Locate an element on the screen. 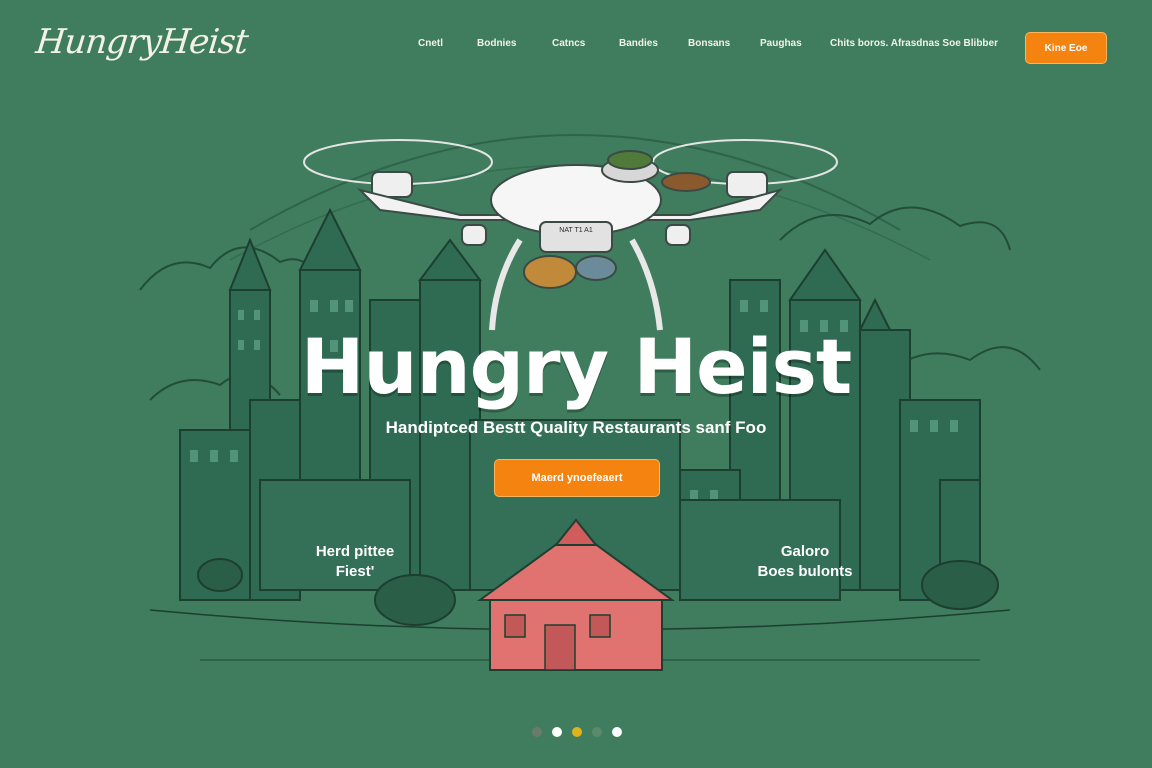 The width and height of the screenshot is (1152, 768). right-feature-line1: Galoro is located at coordinates (805, 551).